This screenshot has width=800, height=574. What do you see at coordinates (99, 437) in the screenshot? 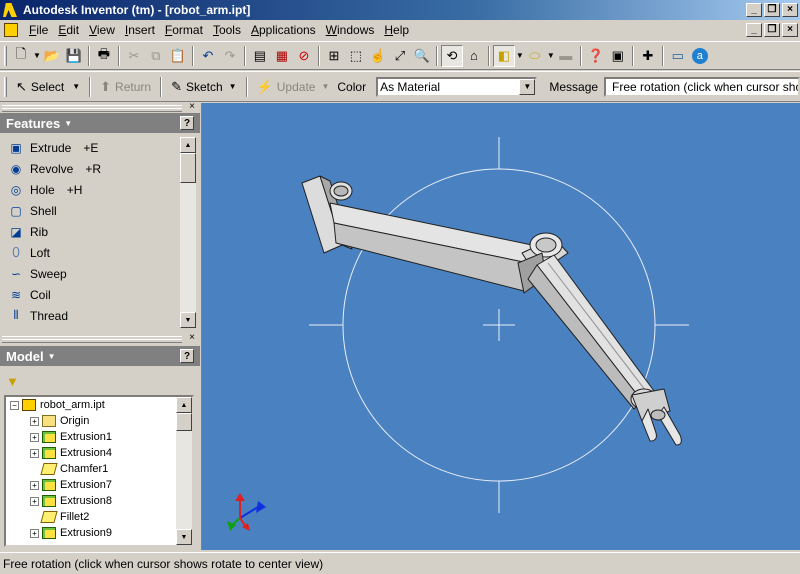
I see `tree-node: + Extrusion1` at bounding box center [99, 437].